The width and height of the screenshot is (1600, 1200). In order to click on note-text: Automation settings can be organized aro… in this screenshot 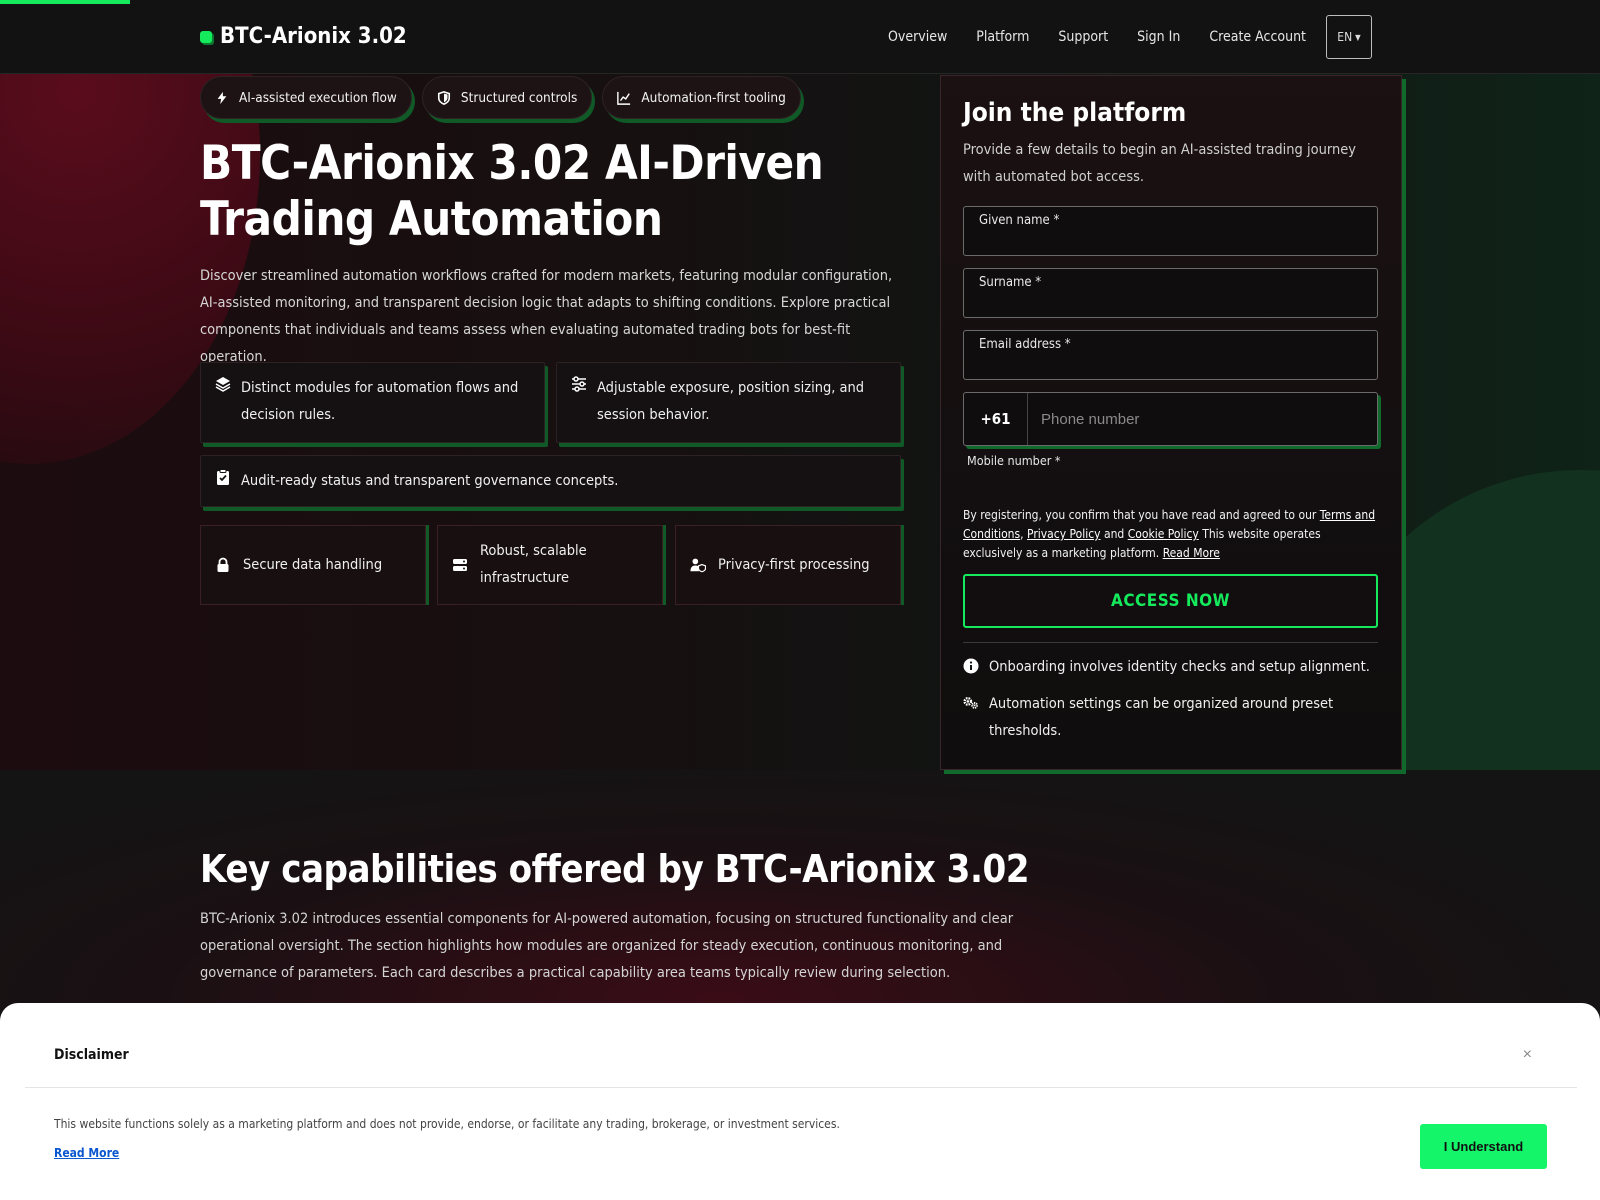, I will do `click(1161, 717)`.